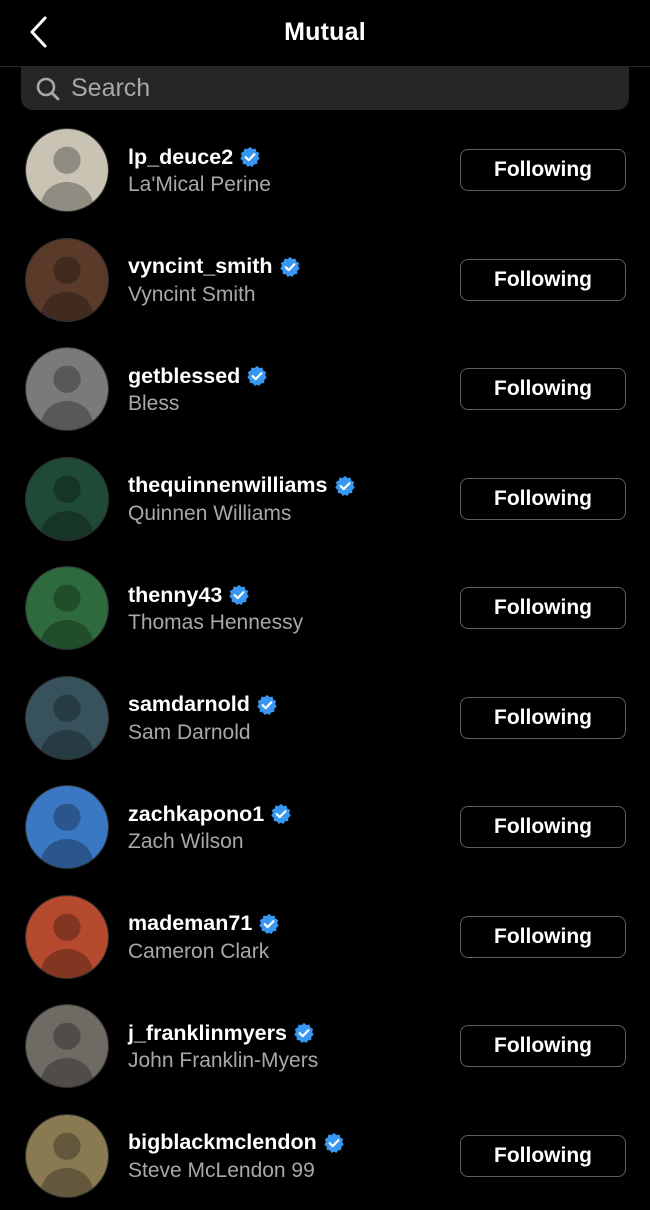  I want to click on user-row: getblessed Bless Following, so click(325, 389).